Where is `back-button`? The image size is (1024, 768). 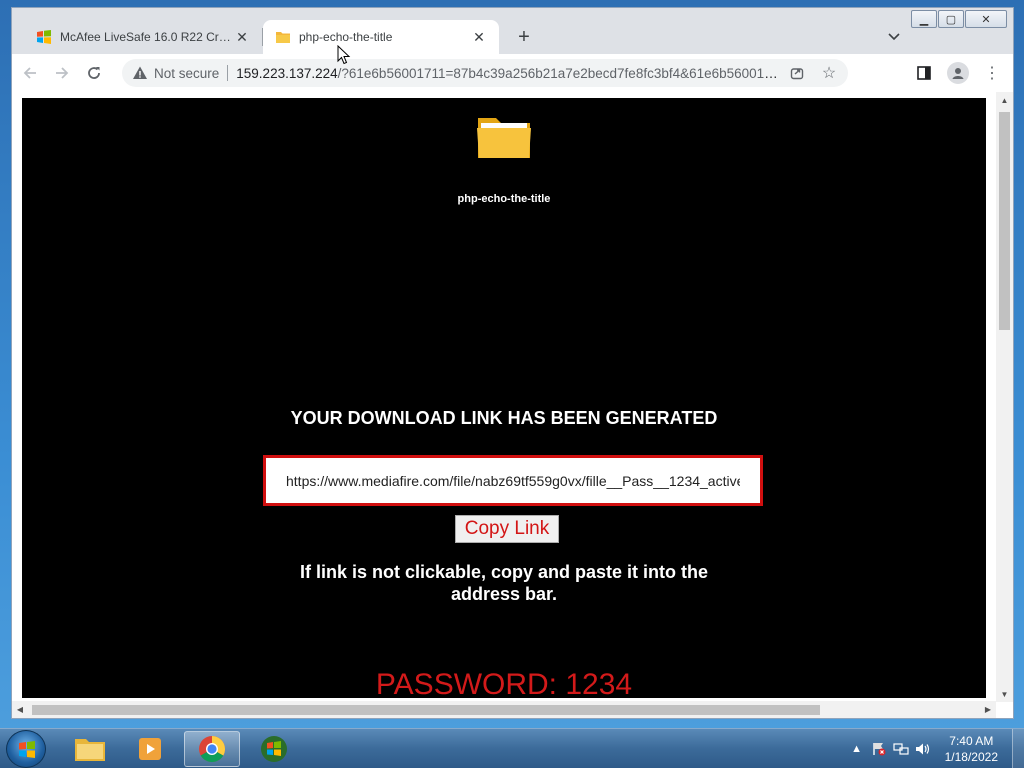
back-button is located at coordinates (30, 73).